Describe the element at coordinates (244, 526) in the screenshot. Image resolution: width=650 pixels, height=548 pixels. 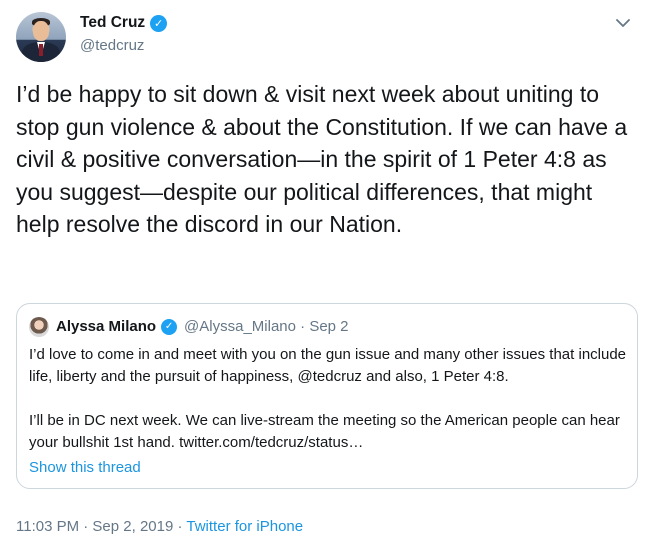
I see `tweet-source-link: Twitter for iPhone` at that location.